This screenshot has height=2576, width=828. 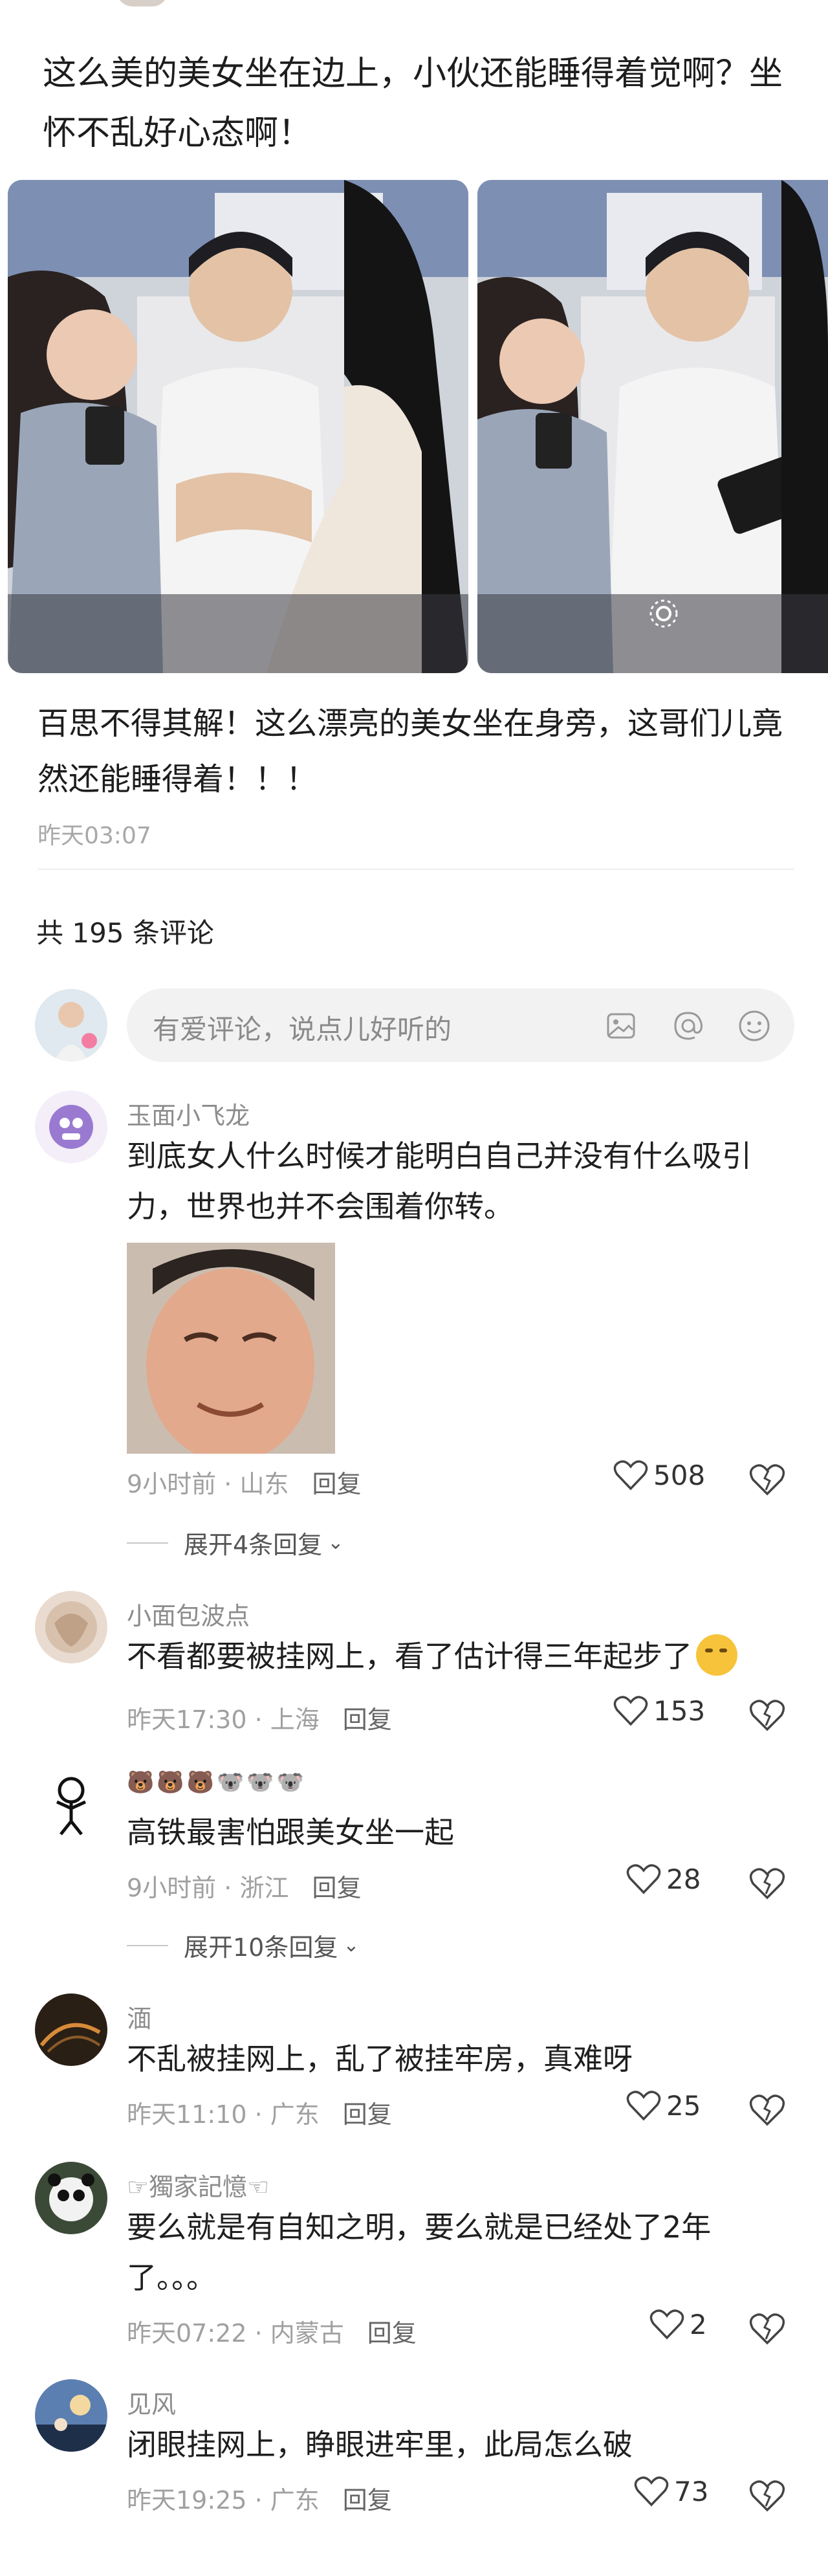 I want to click on expand-replies: 展开10条回复 ⌄, so click(x=243, y=1945).